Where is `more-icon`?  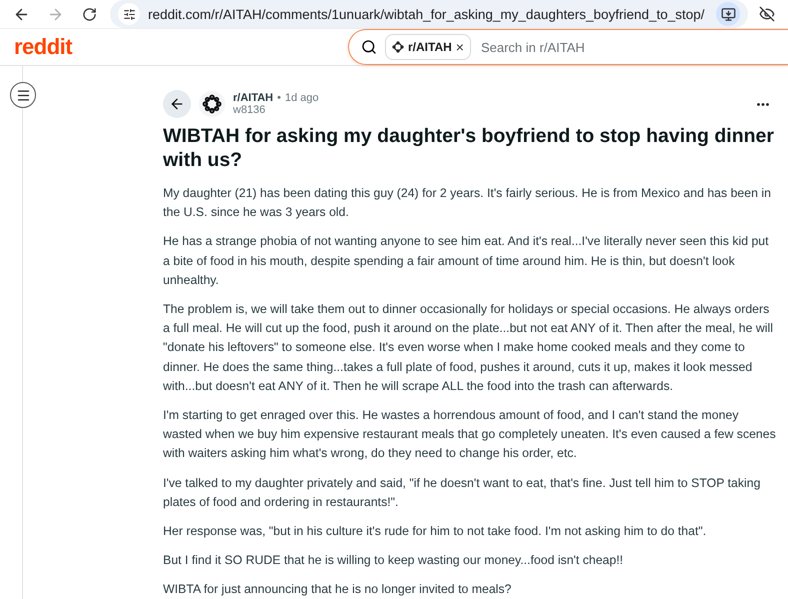
more-icon is located at coordinates (763, 104).